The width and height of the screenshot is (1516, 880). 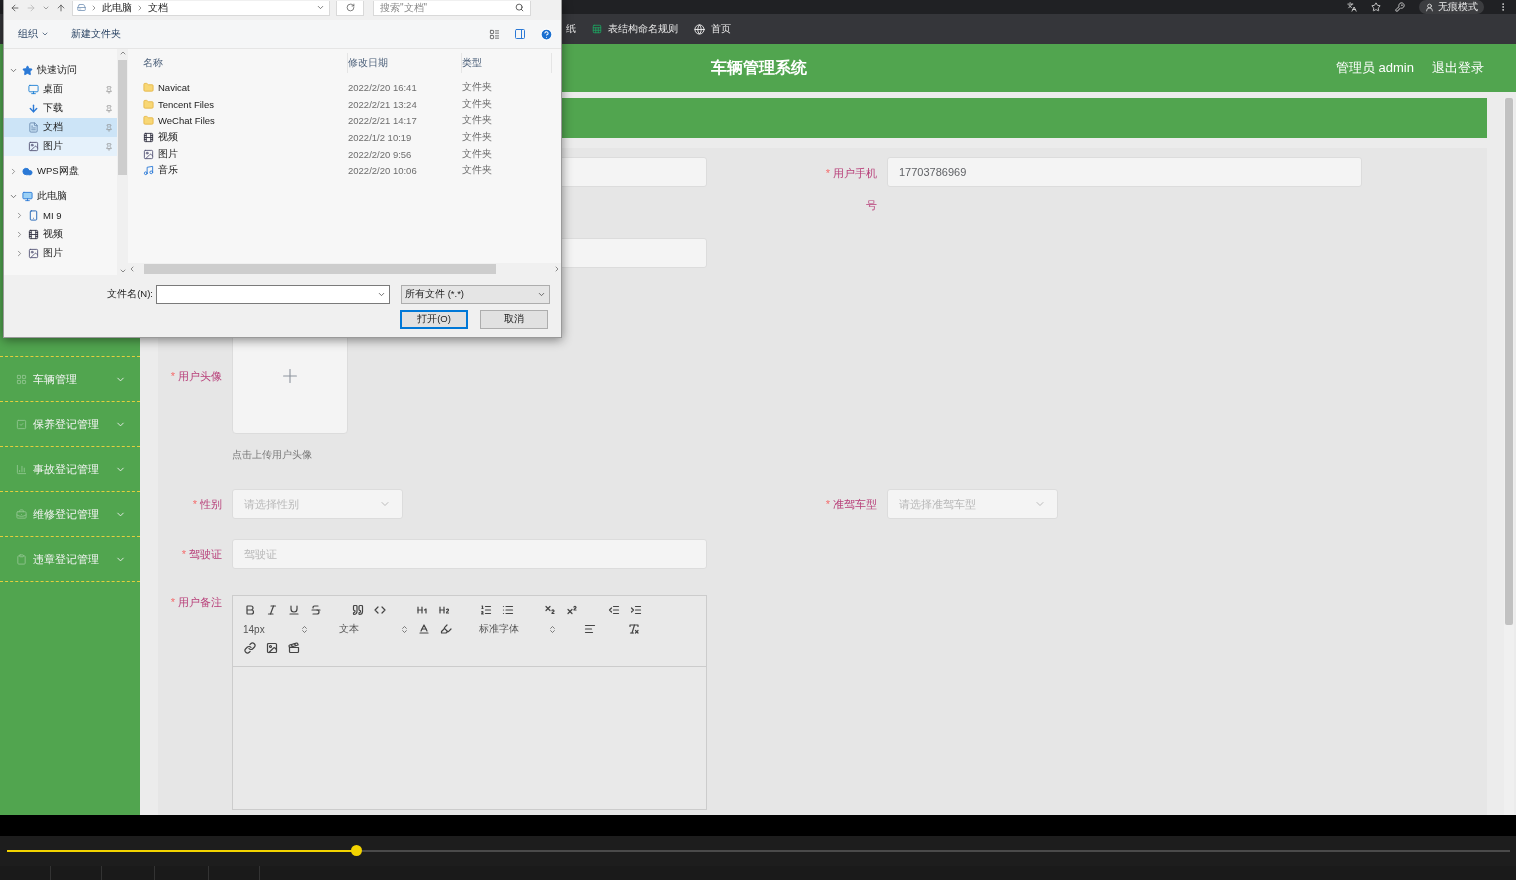 I want to click on up-icon, so click(x=61, y=8).